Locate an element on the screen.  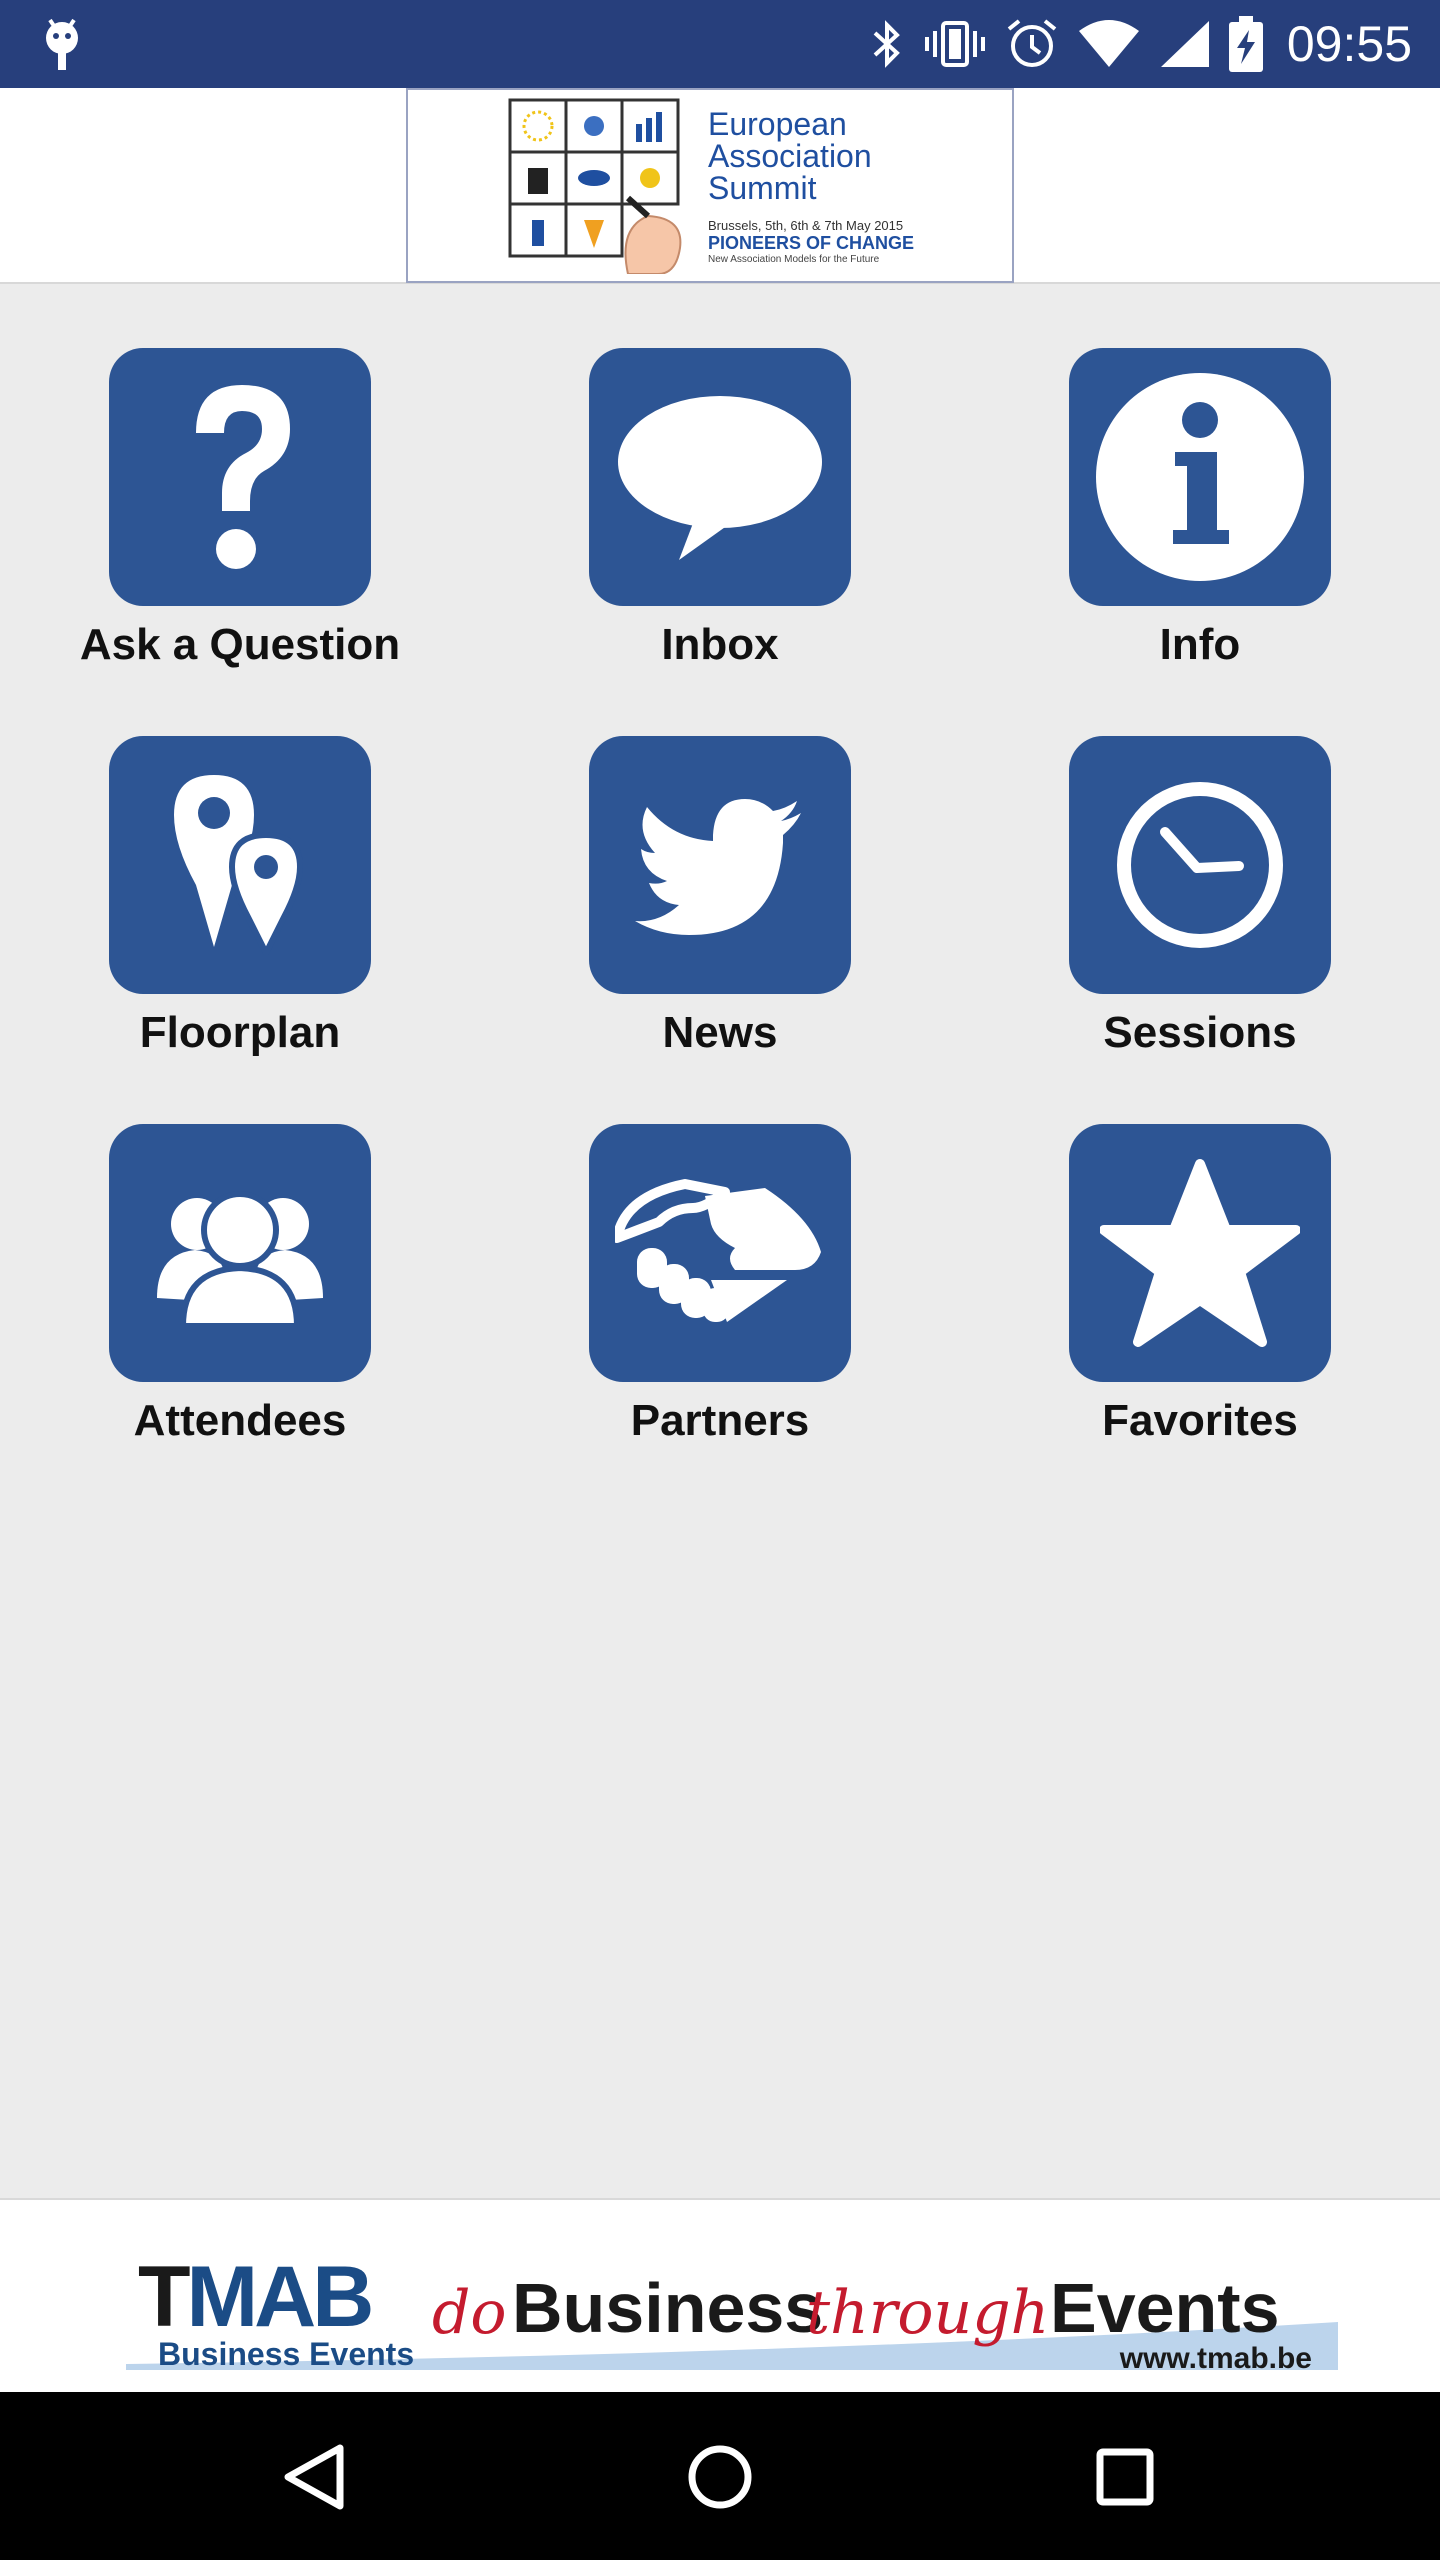
sessions-button is located at coordinates (1200, 865).